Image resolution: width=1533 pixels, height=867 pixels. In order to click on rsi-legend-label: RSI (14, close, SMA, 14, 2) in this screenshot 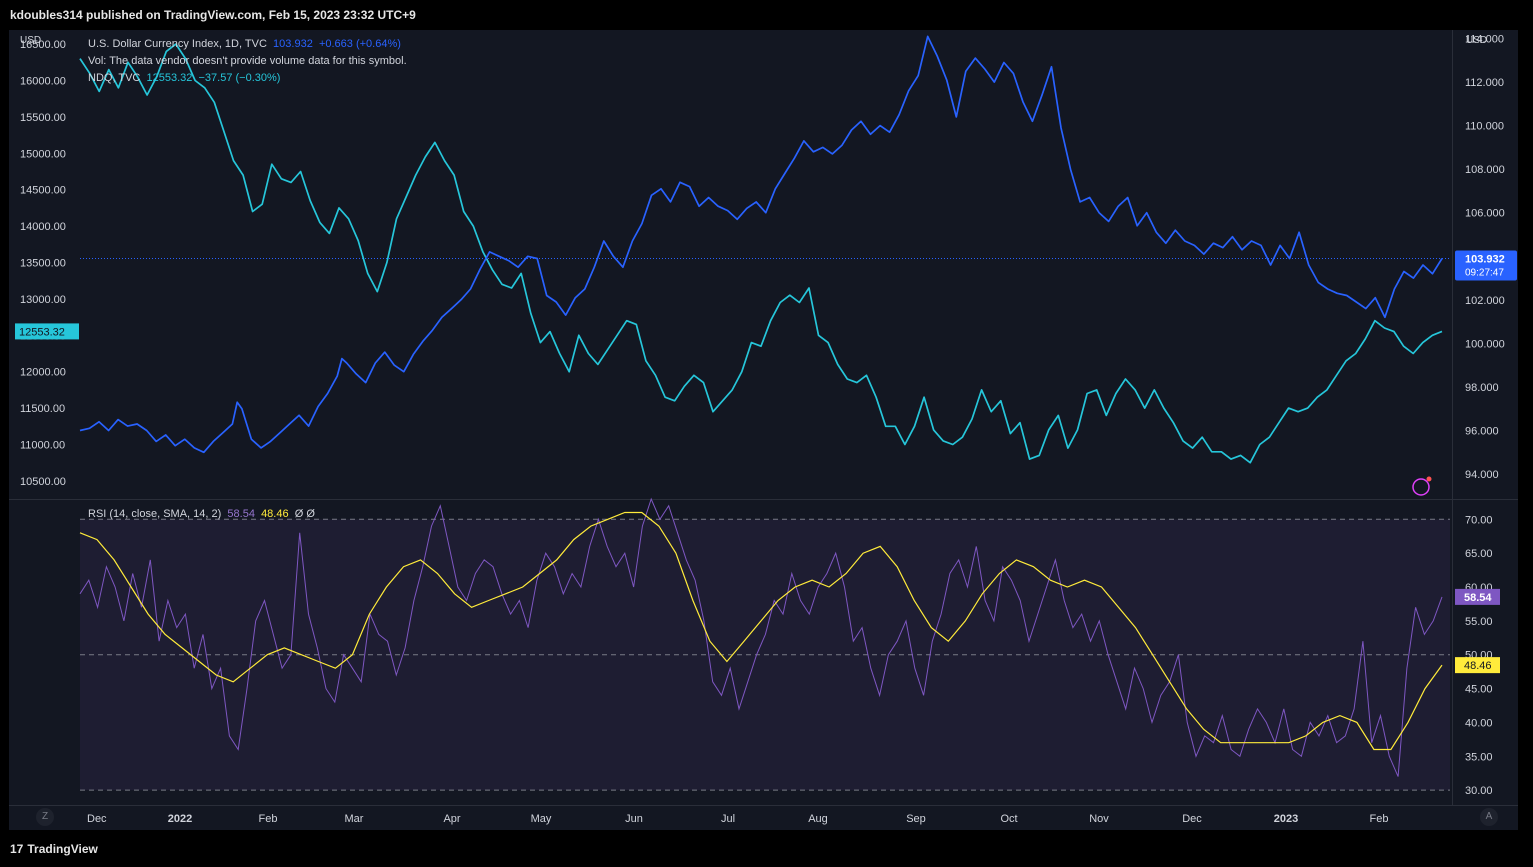, I will do `click(155, 514)`.